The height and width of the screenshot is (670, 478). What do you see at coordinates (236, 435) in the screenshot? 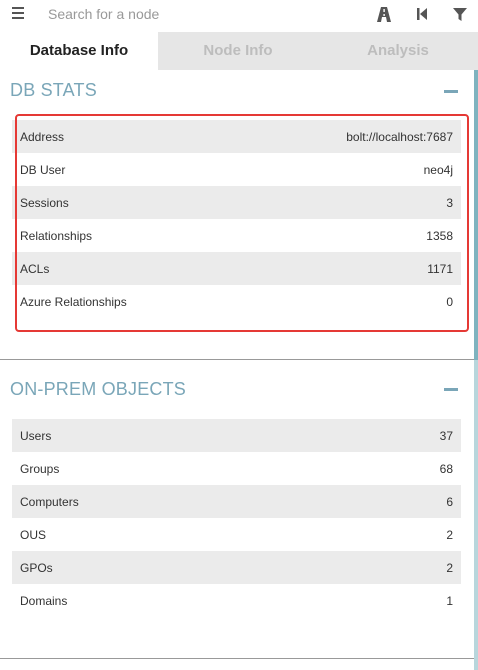
I see `object-row-users: Users 37` at bounding box center [236, 435].